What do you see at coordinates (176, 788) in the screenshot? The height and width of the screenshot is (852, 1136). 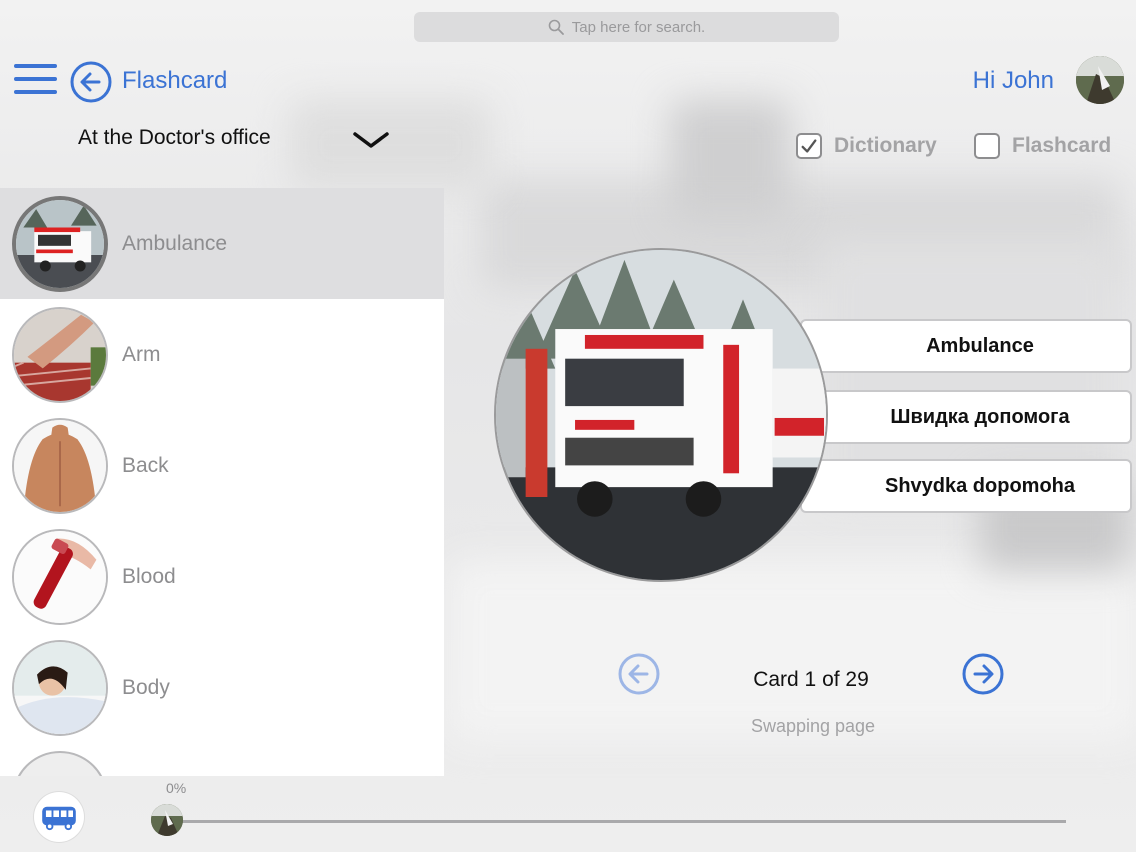 I see `progress-percent: 0%` at bounding box center [176, 788].